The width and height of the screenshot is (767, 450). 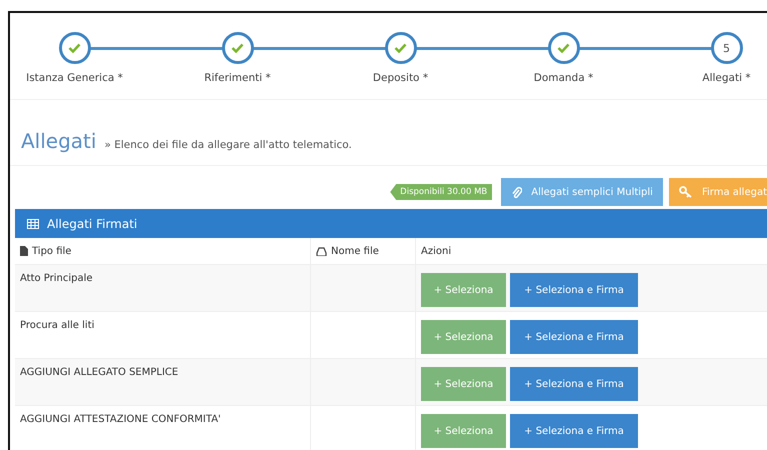 What do you see at coordinates (564, 78) in the screenshot?
I see `step-label: Domanda *` at bounding box center [564, 78].